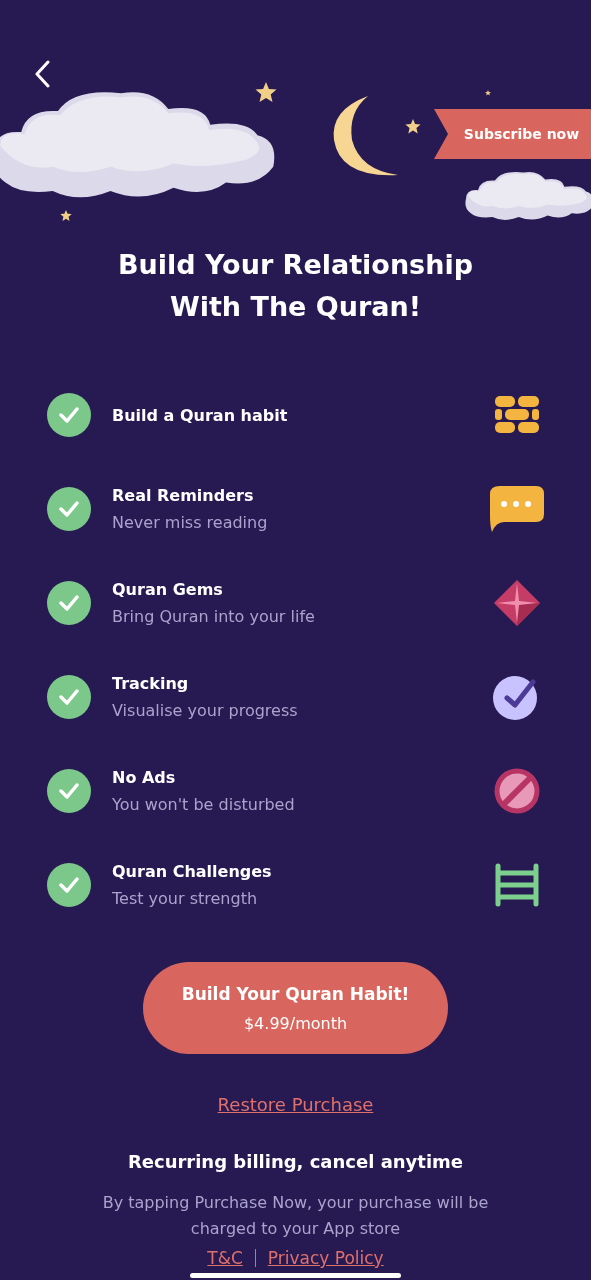  What do you see at coordinates (517, 603) in the screenshot?
I see `gem-icon` at bounding box center [517, 603].